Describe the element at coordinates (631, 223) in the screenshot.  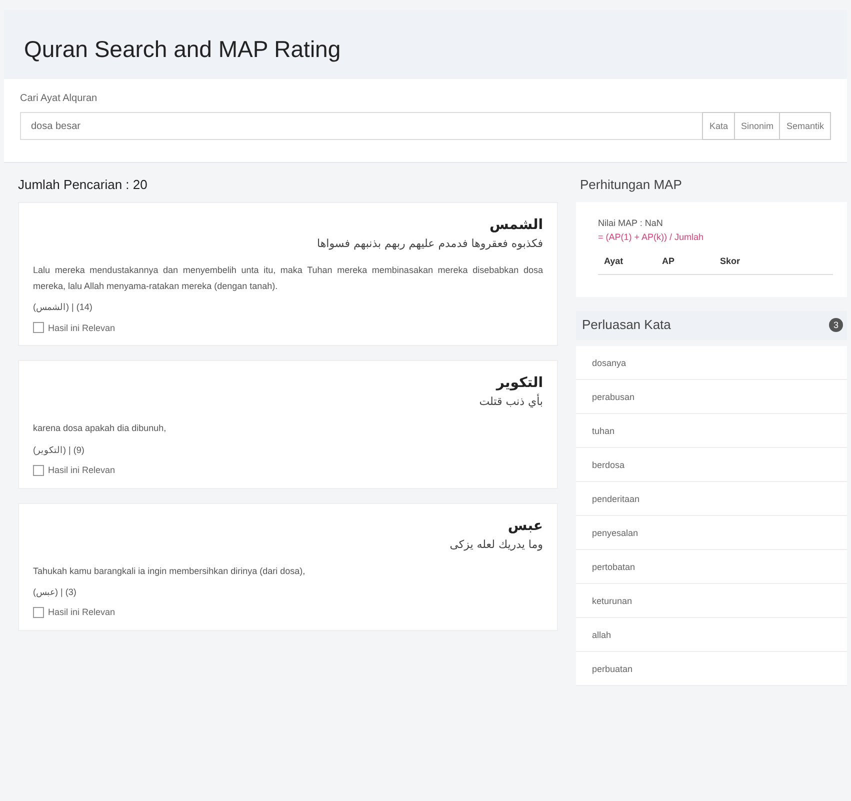
I see `map-value: Nilai MAP : NaN` at that location.